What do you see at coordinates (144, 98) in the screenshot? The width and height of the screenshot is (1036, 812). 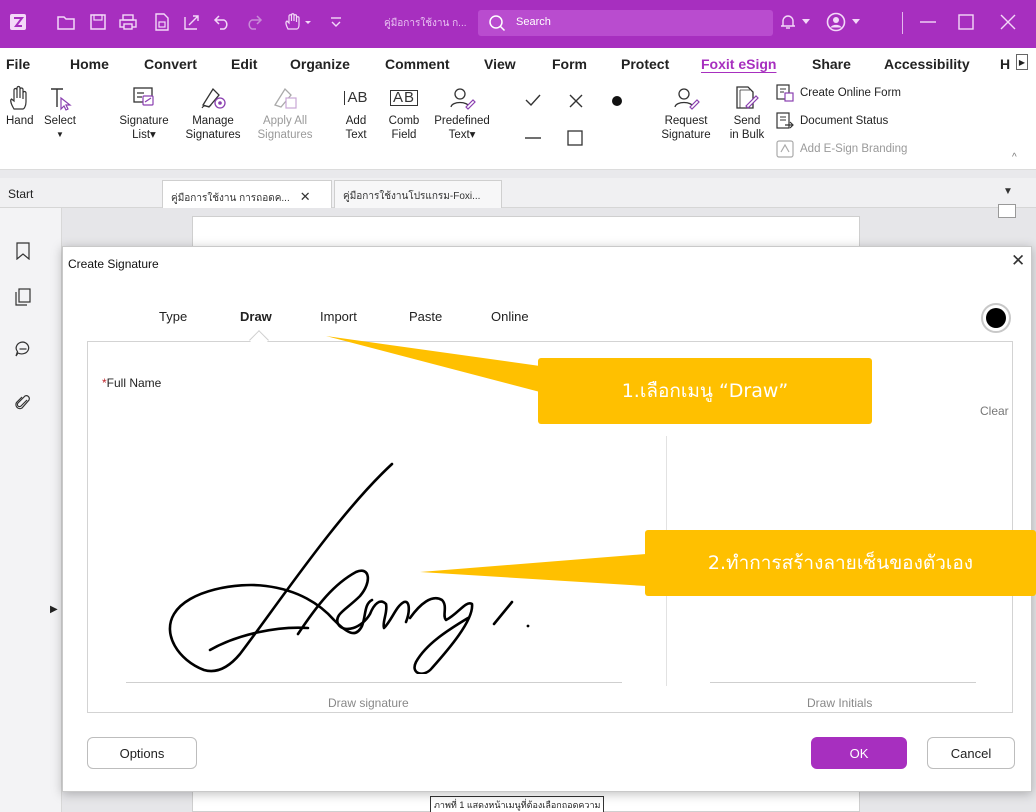 I see `signature-list-icon` at bounding box center [144, 98].